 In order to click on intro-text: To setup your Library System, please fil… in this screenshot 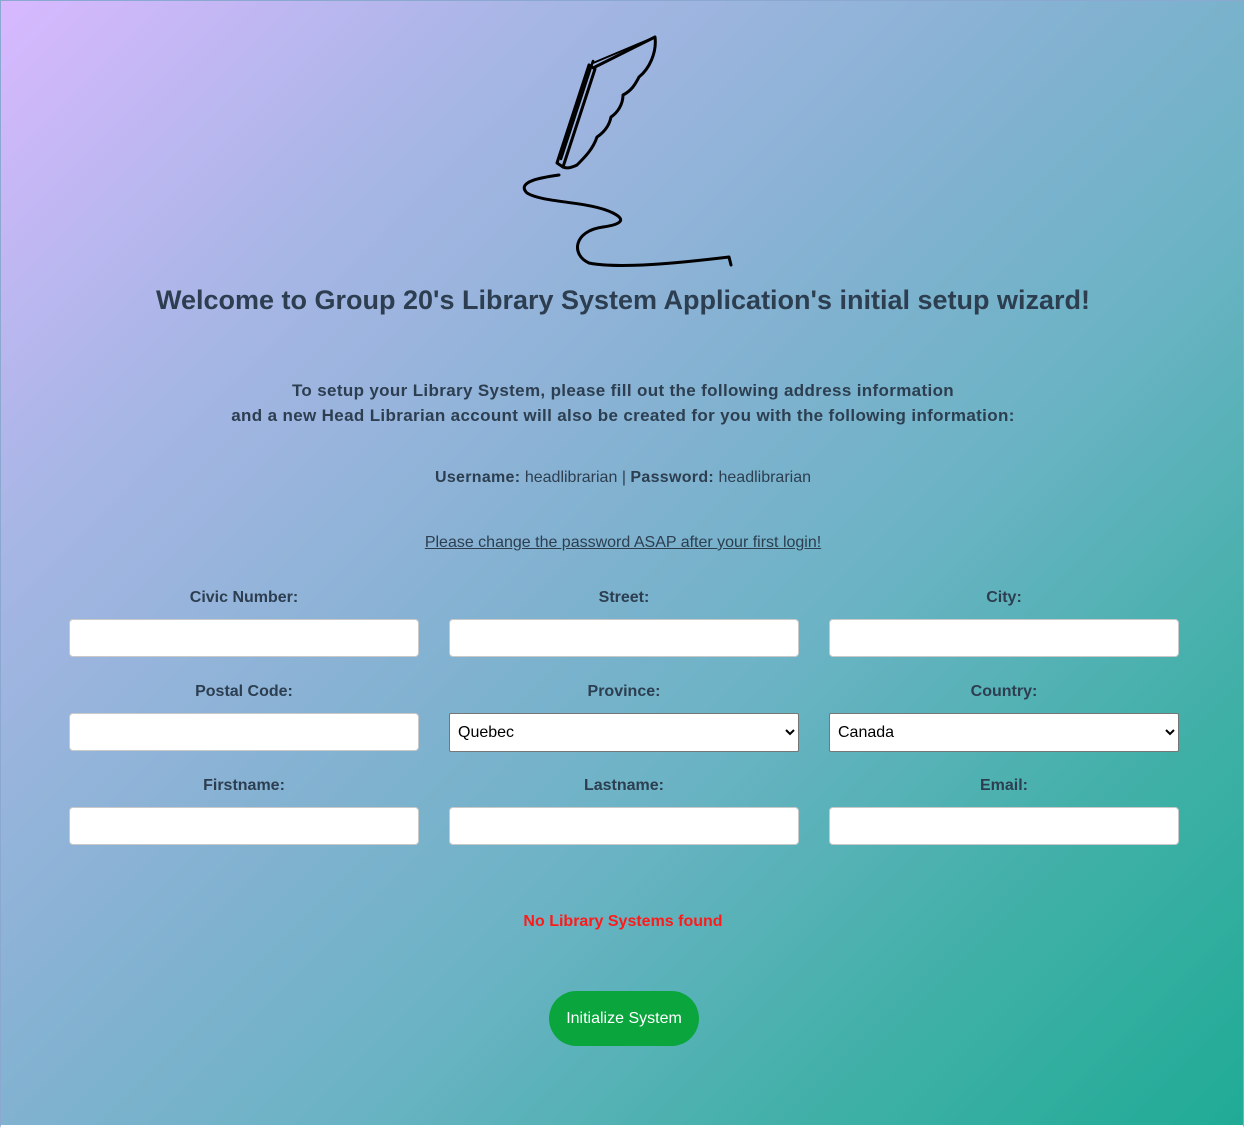, I will do `click(622, 403)`.